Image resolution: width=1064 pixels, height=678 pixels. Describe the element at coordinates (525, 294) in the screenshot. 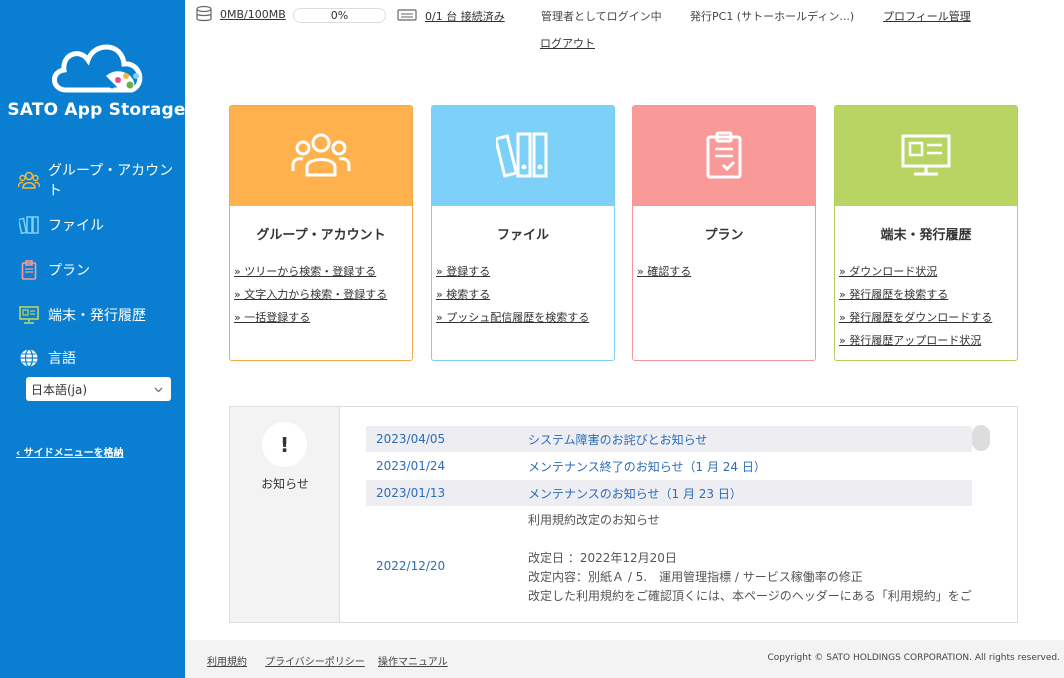

I see `search-file-link: » 検索する` at that location.